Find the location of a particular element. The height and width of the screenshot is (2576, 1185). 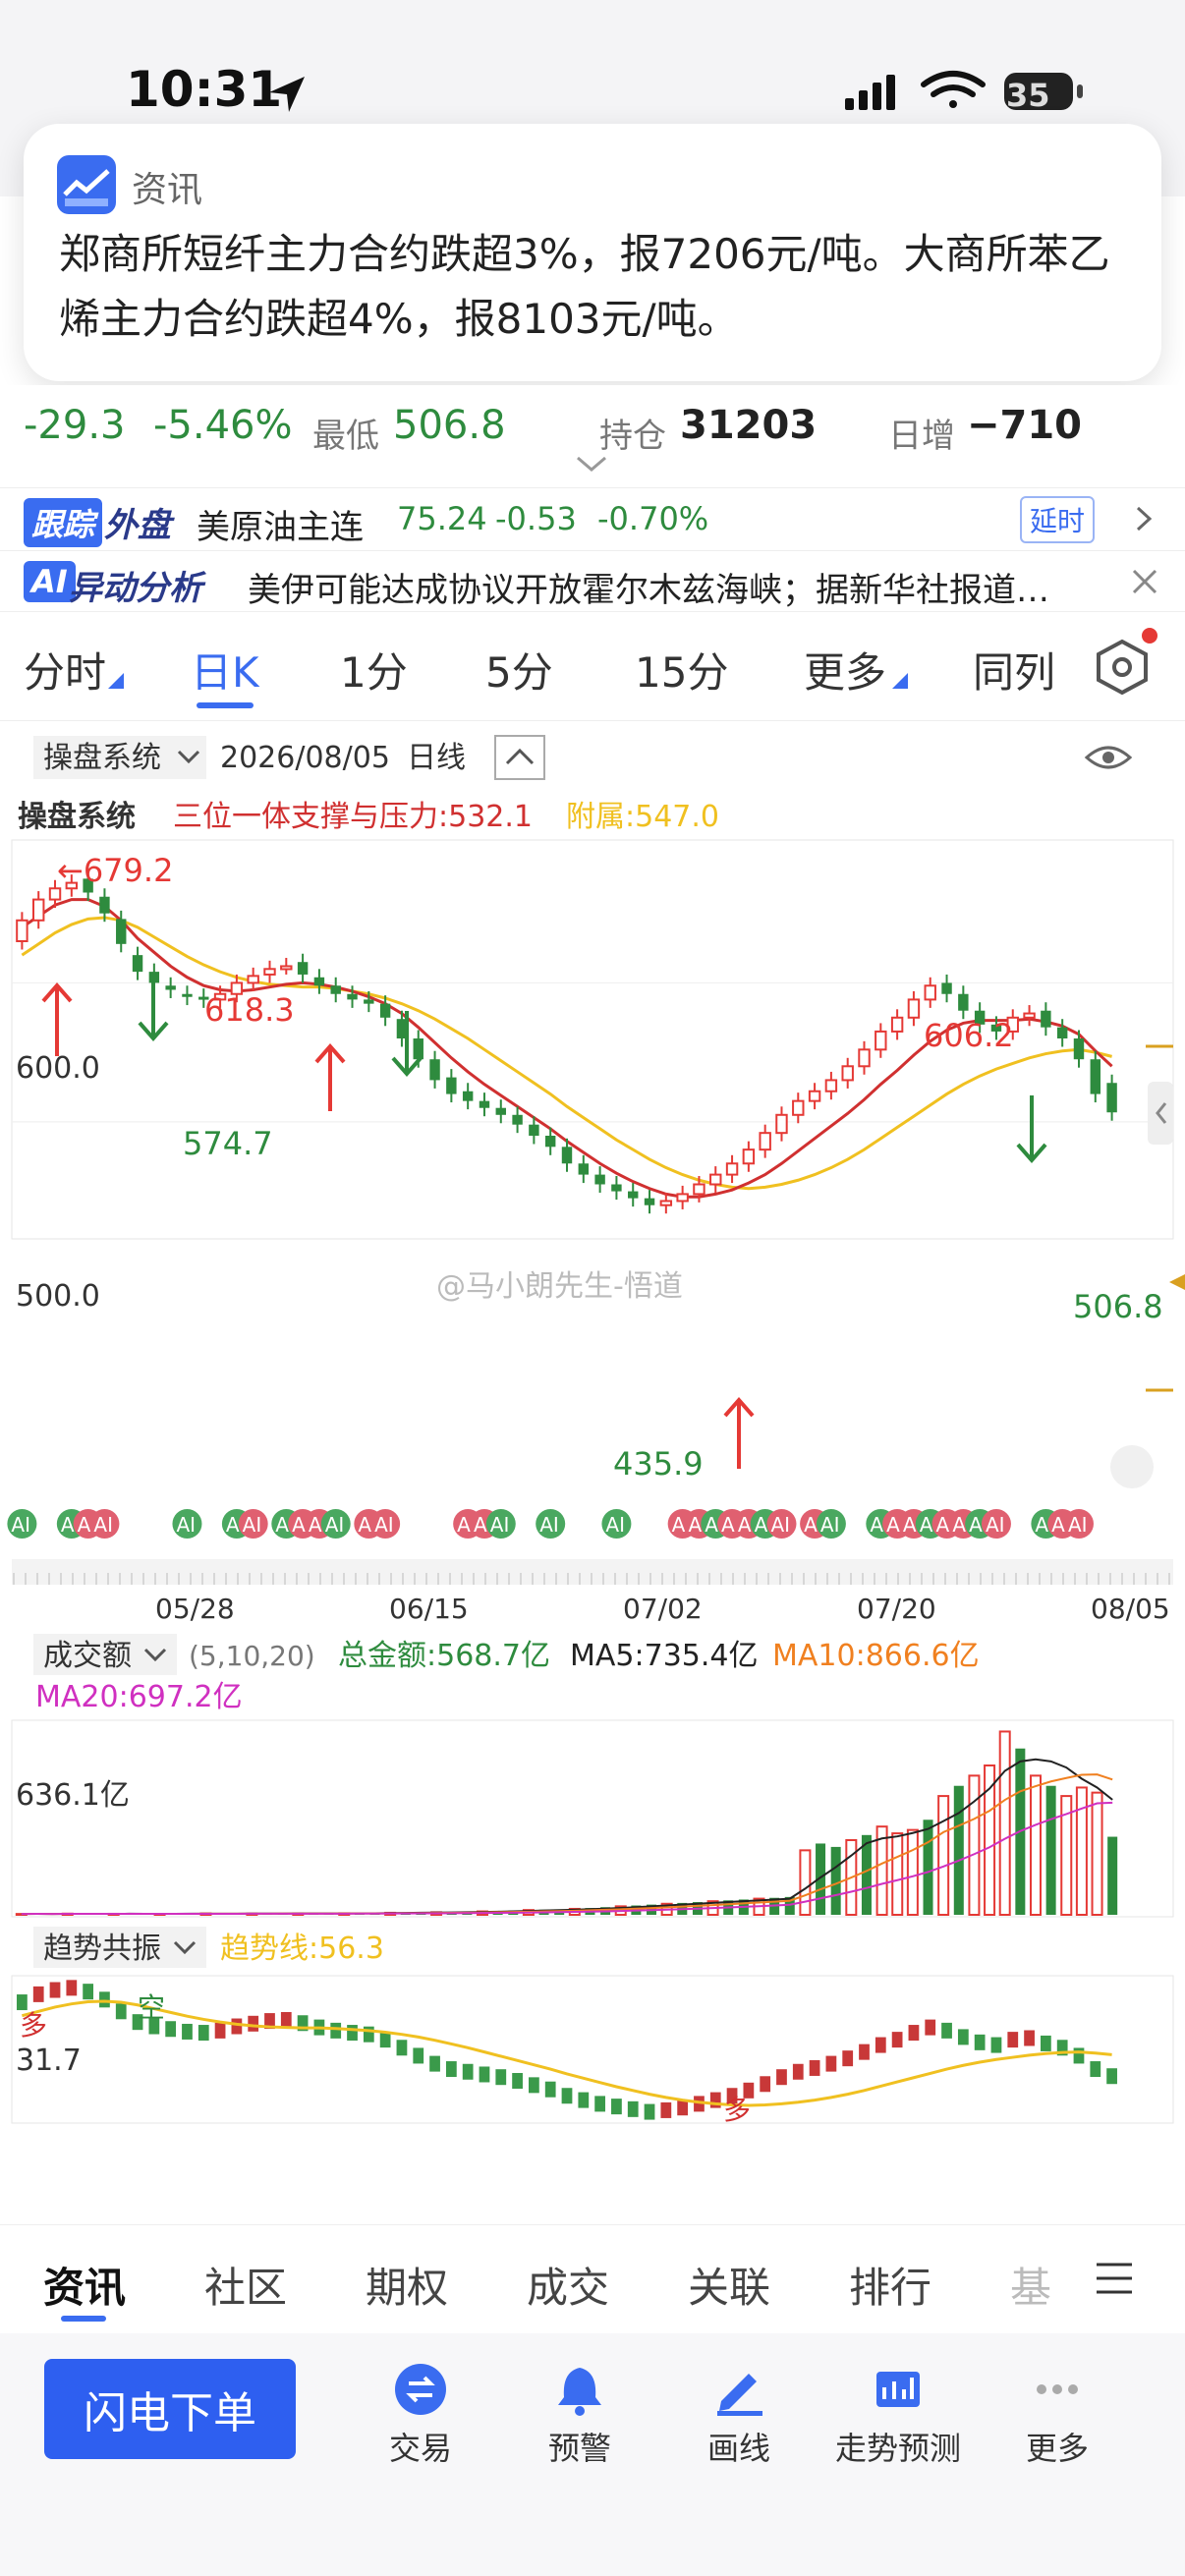

menu-icon is located at coordinates (1115, 2278).